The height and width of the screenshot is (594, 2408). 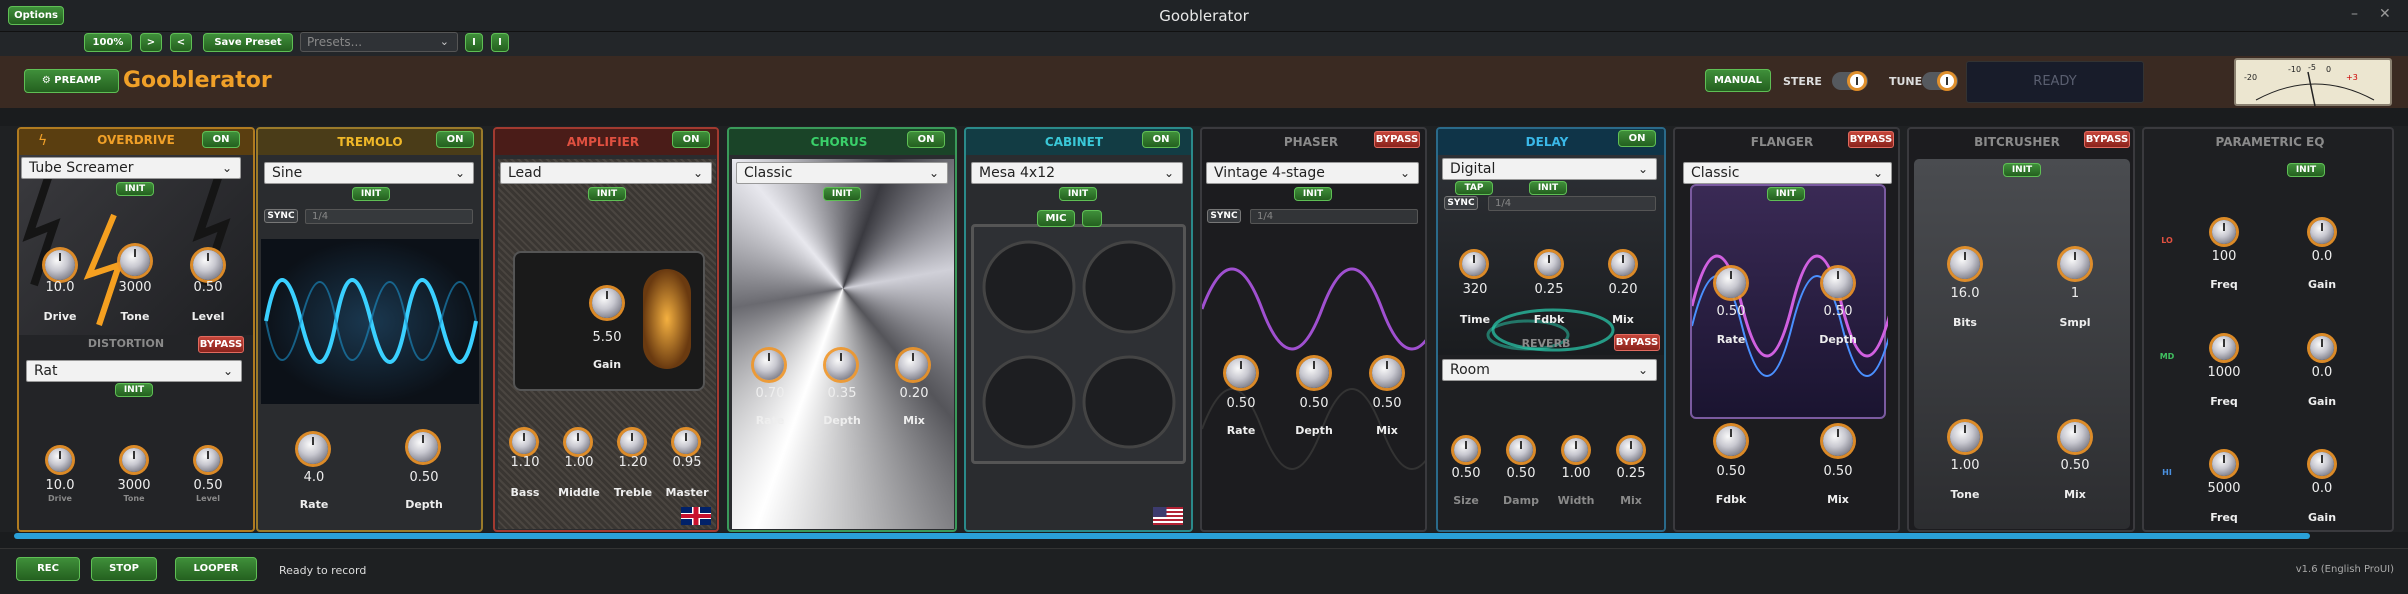 I want to click on tremolo-rate-knob, so click(x=313, y=449).